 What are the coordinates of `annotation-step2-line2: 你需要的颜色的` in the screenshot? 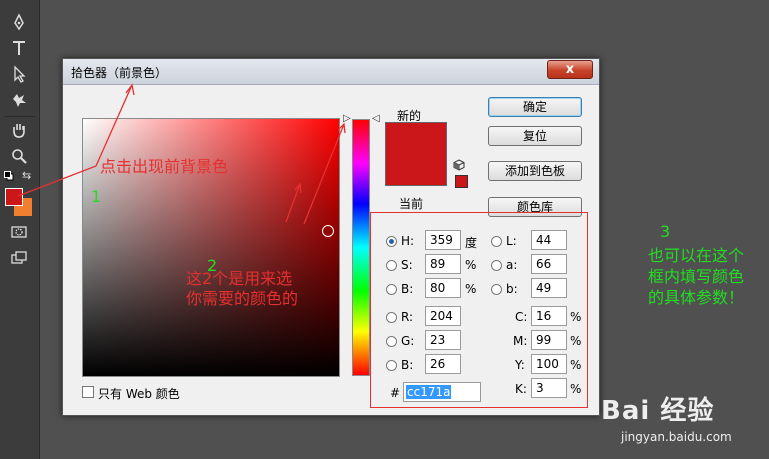 It's located at (242, 298).